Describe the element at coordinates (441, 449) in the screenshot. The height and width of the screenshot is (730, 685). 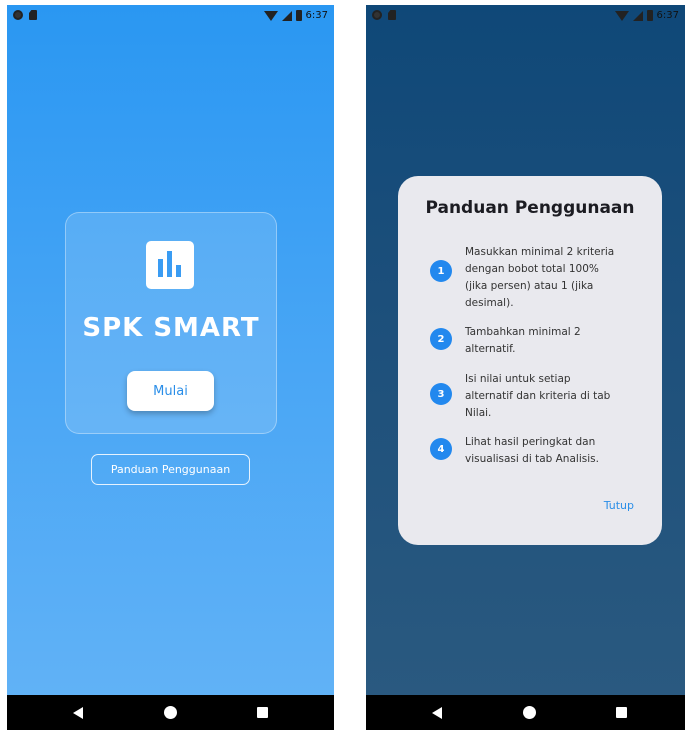
I see `step-number: 4` at that location.